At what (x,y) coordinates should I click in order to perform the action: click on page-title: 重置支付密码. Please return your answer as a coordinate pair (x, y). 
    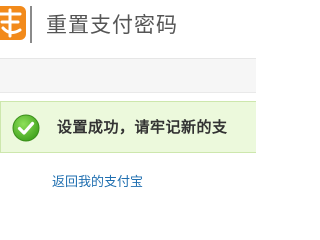
    Looking at the image, I should click on (112, 25).